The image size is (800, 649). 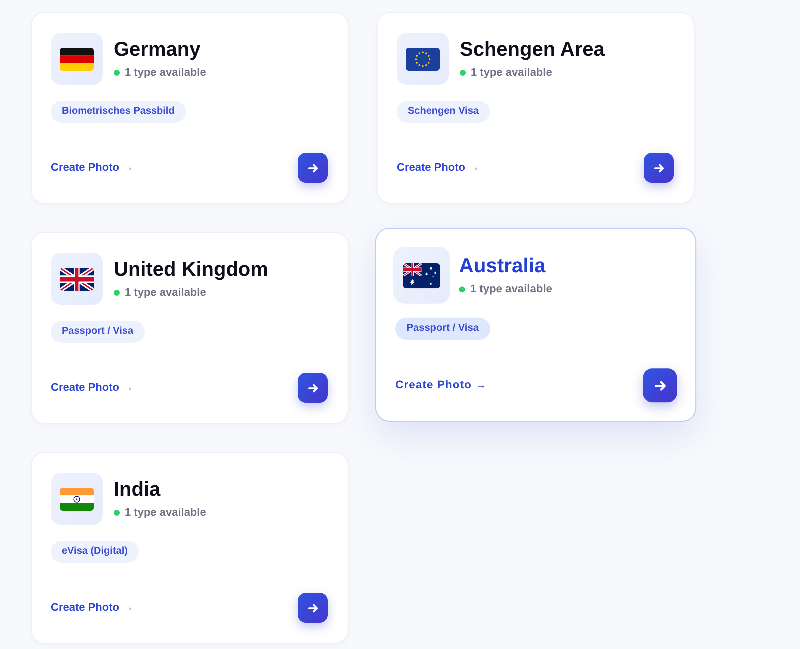 What do you see at coordinates (138, 490) in the screenshot?
I see `country-title: India` at bounding box center [138, 490].